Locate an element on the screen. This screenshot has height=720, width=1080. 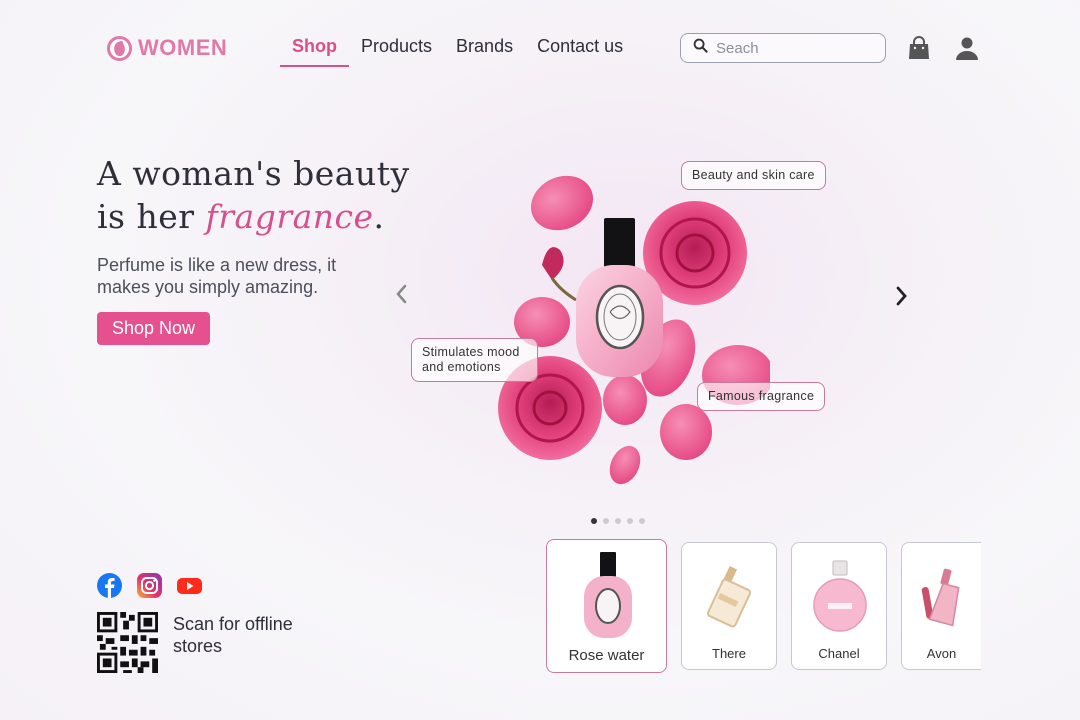
product-card-rose-water: Rose water is located at coordinates (606, 606).